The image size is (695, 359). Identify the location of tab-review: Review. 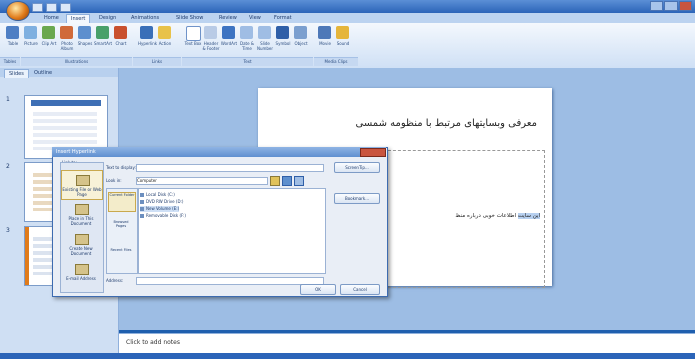
(228, 18).